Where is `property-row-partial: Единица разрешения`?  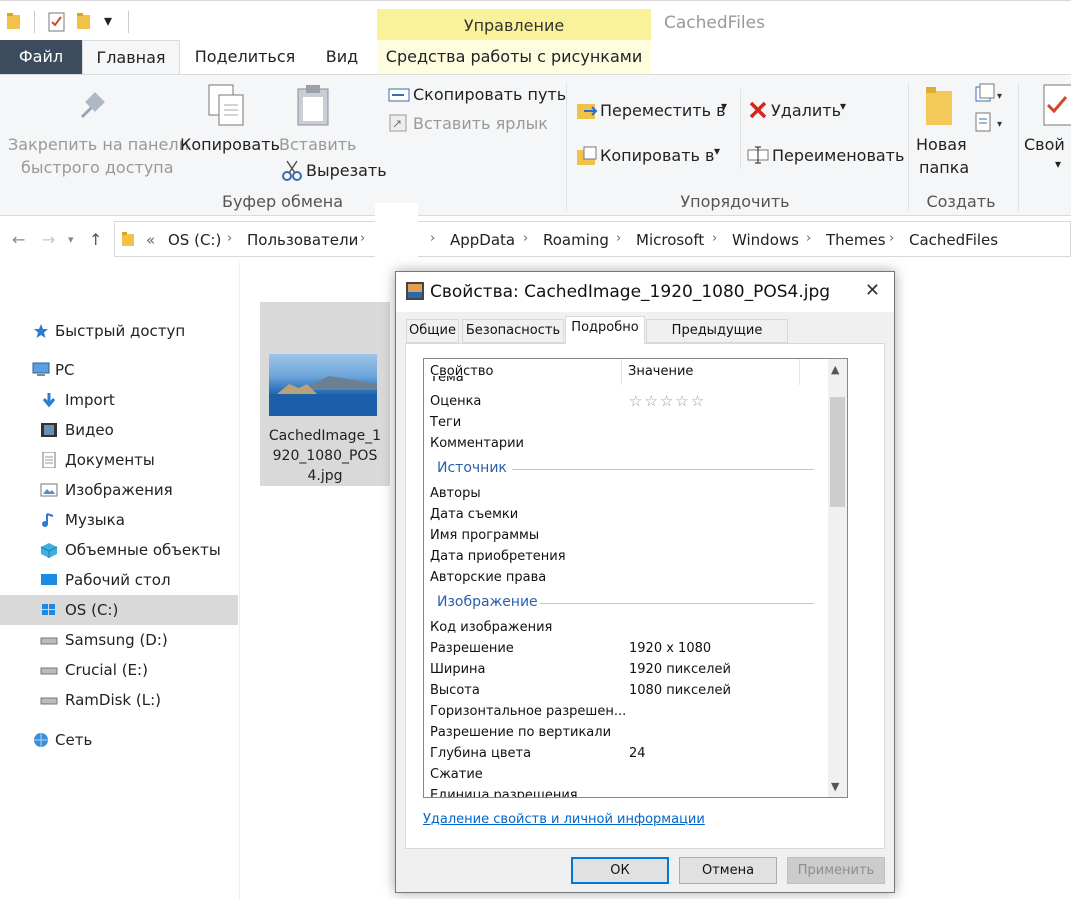 property-row-partial: Единица разрешения is located at coordinates (627, 791).